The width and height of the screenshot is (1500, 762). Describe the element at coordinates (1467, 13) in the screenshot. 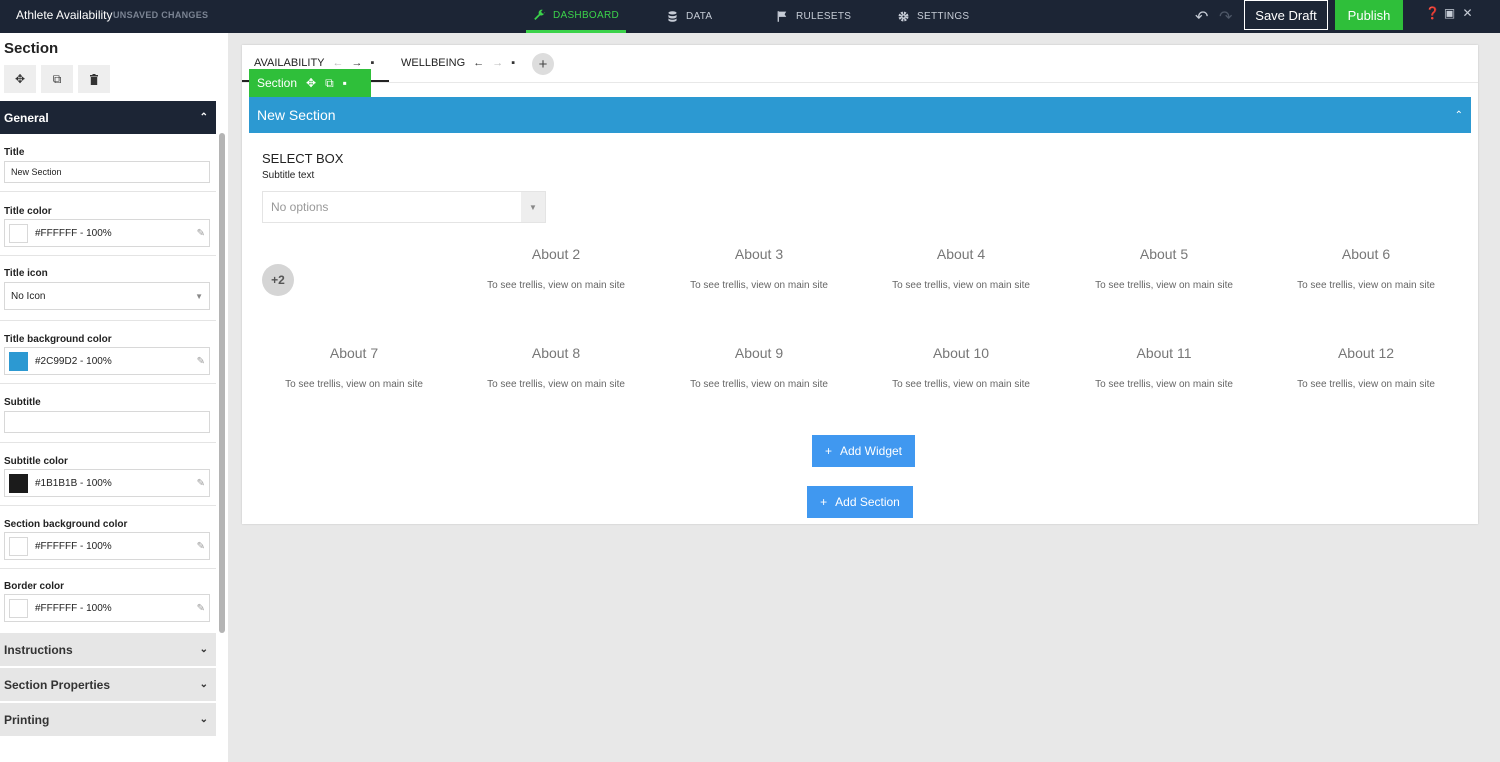

I see `close-icon: ✕` at that location.